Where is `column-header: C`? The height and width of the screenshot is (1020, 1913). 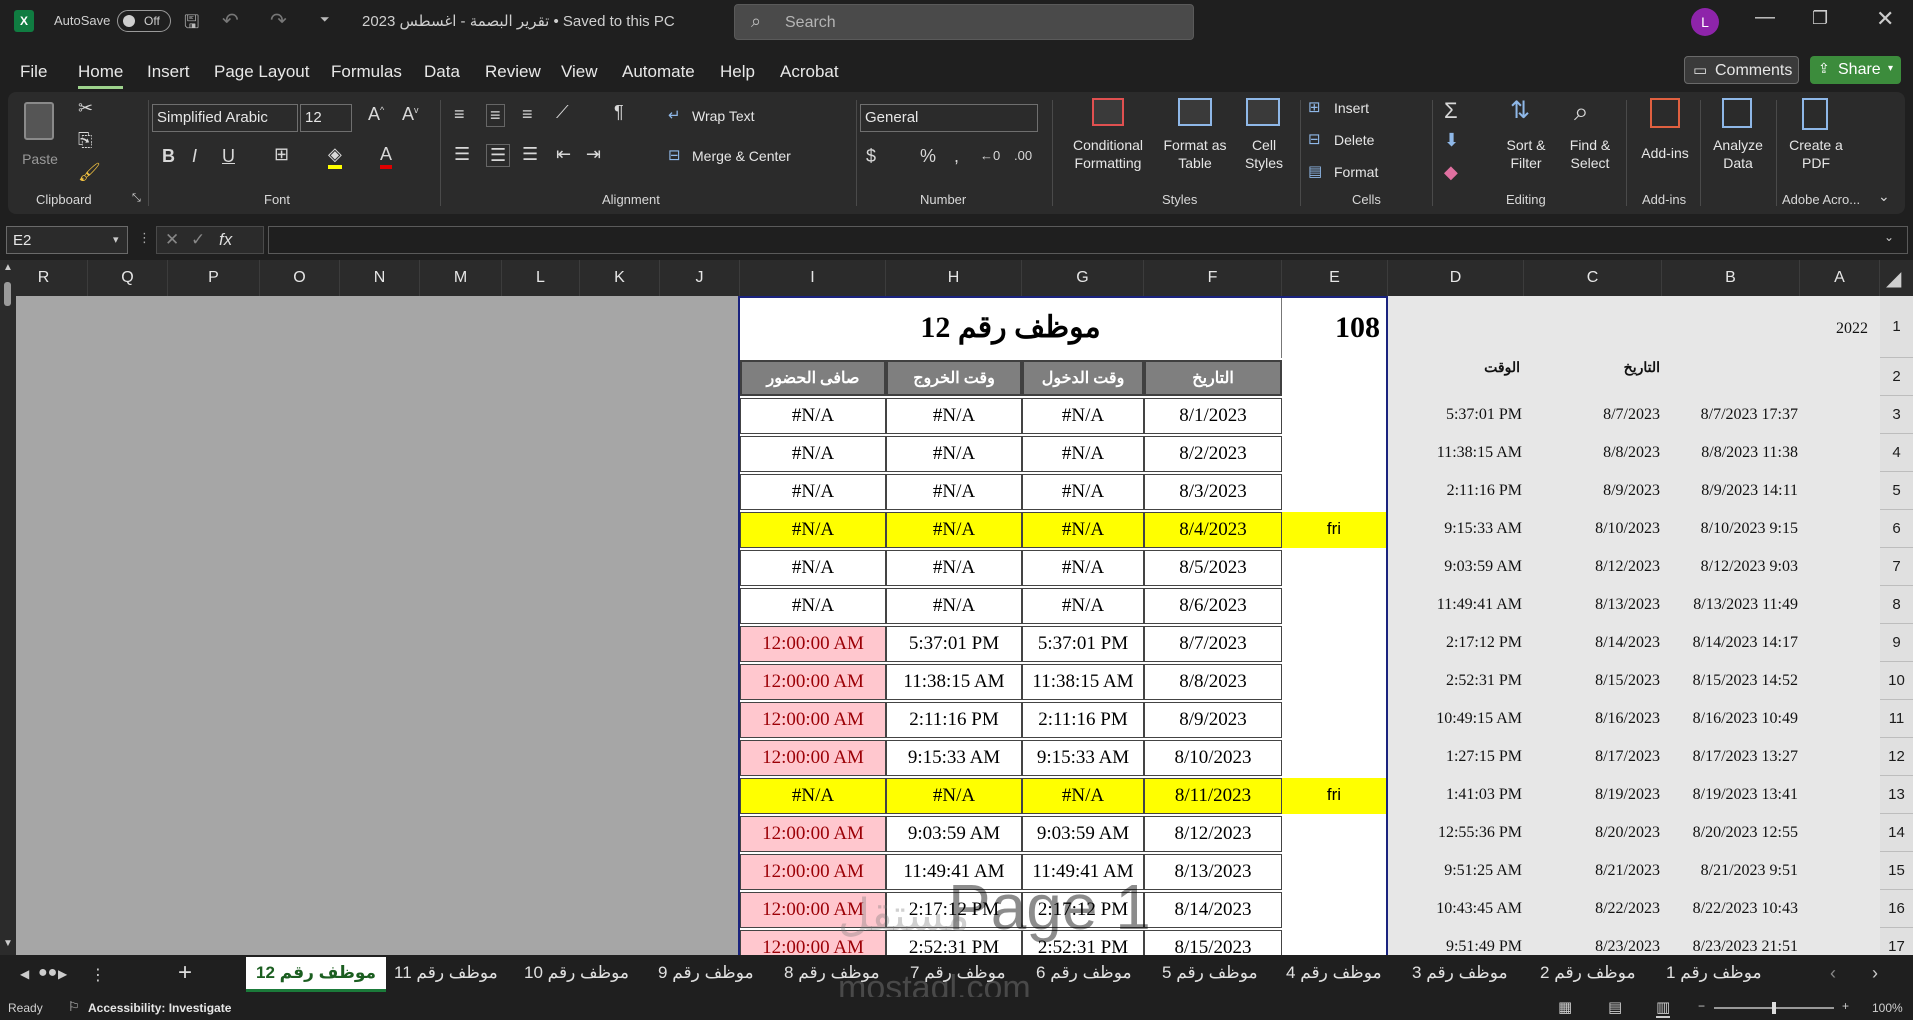
column-header: C is located at coordinates (1593, 278).